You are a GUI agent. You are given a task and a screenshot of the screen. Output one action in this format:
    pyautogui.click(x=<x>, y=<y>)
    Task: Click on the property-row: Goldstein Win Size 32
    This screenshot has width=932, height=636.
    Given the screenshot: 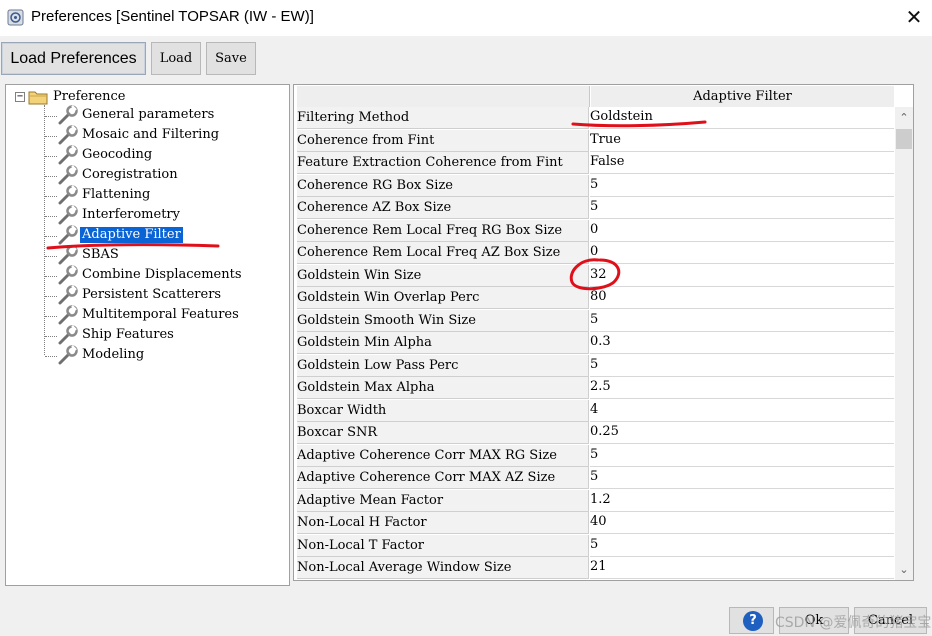 What is the action you would take?
    pyautogui.click(x=595, y=276)
    